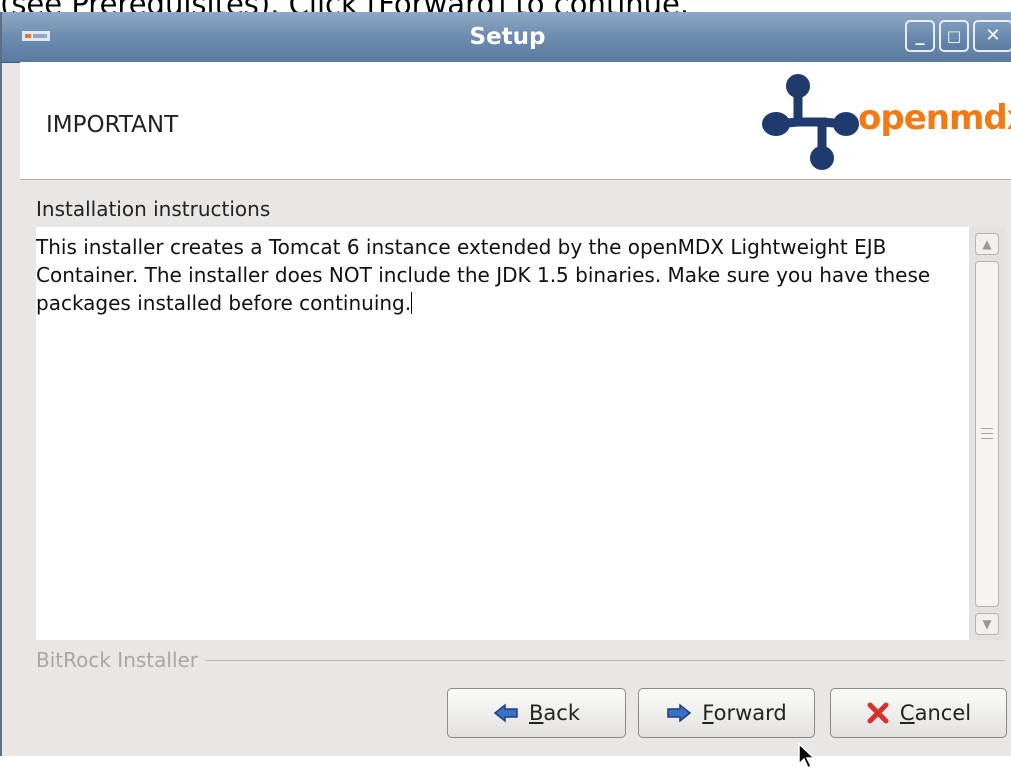  I want to click on logo-text: openmdx, so click(934, 118).